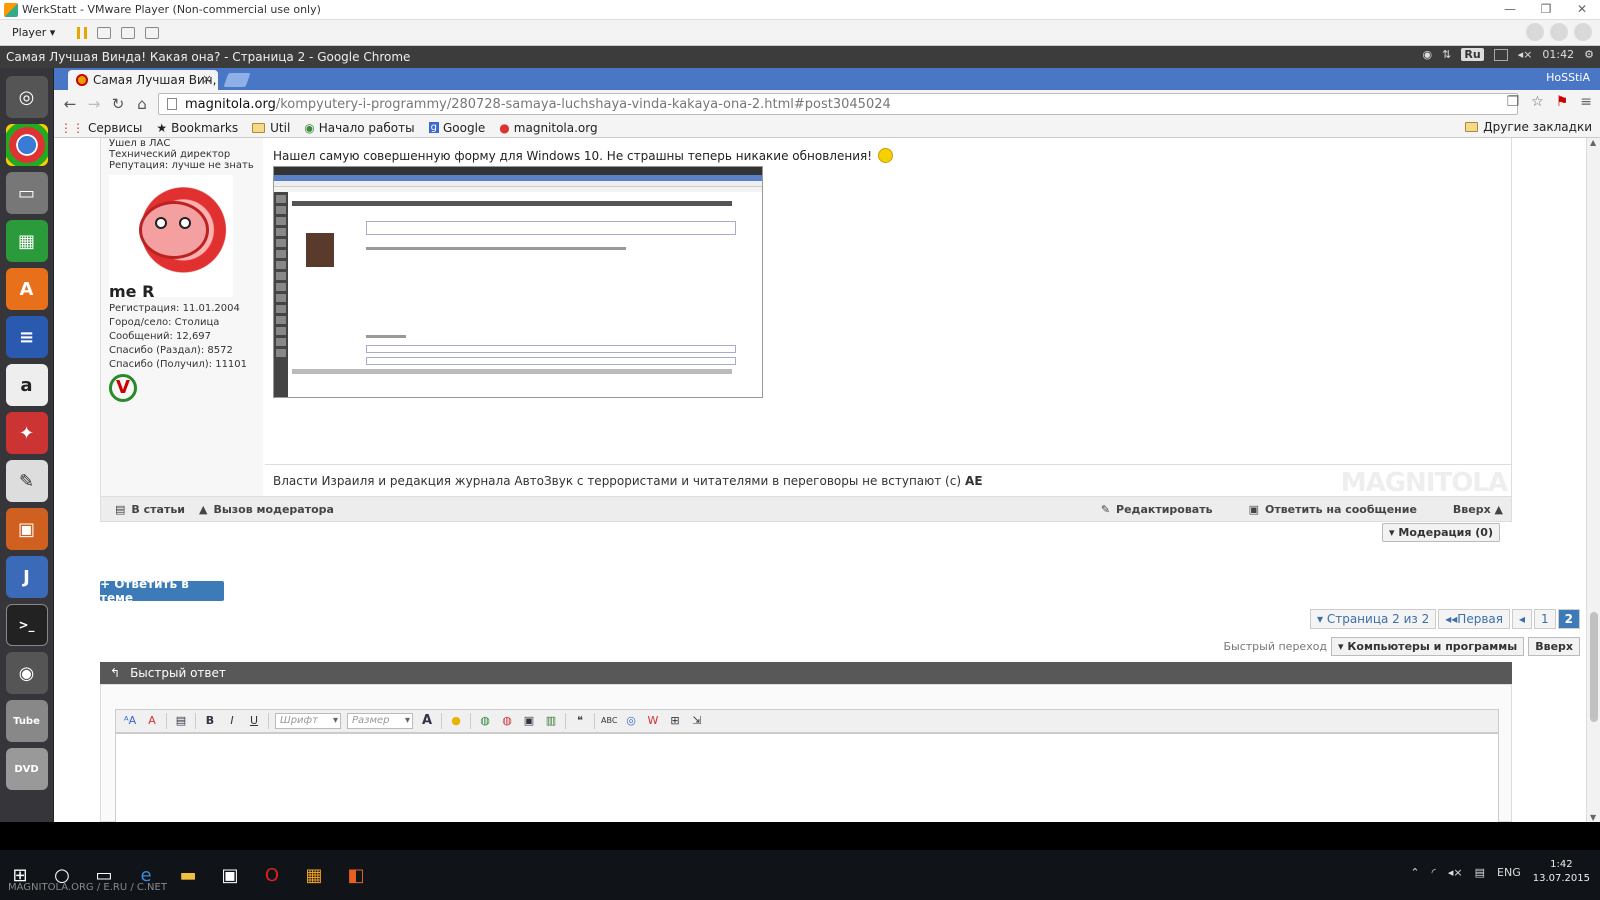  What do you see at coordinates (1478, 509) in the screenshot?
I see `top-button: Вверх ▲` at bounding box center [1478, 509].